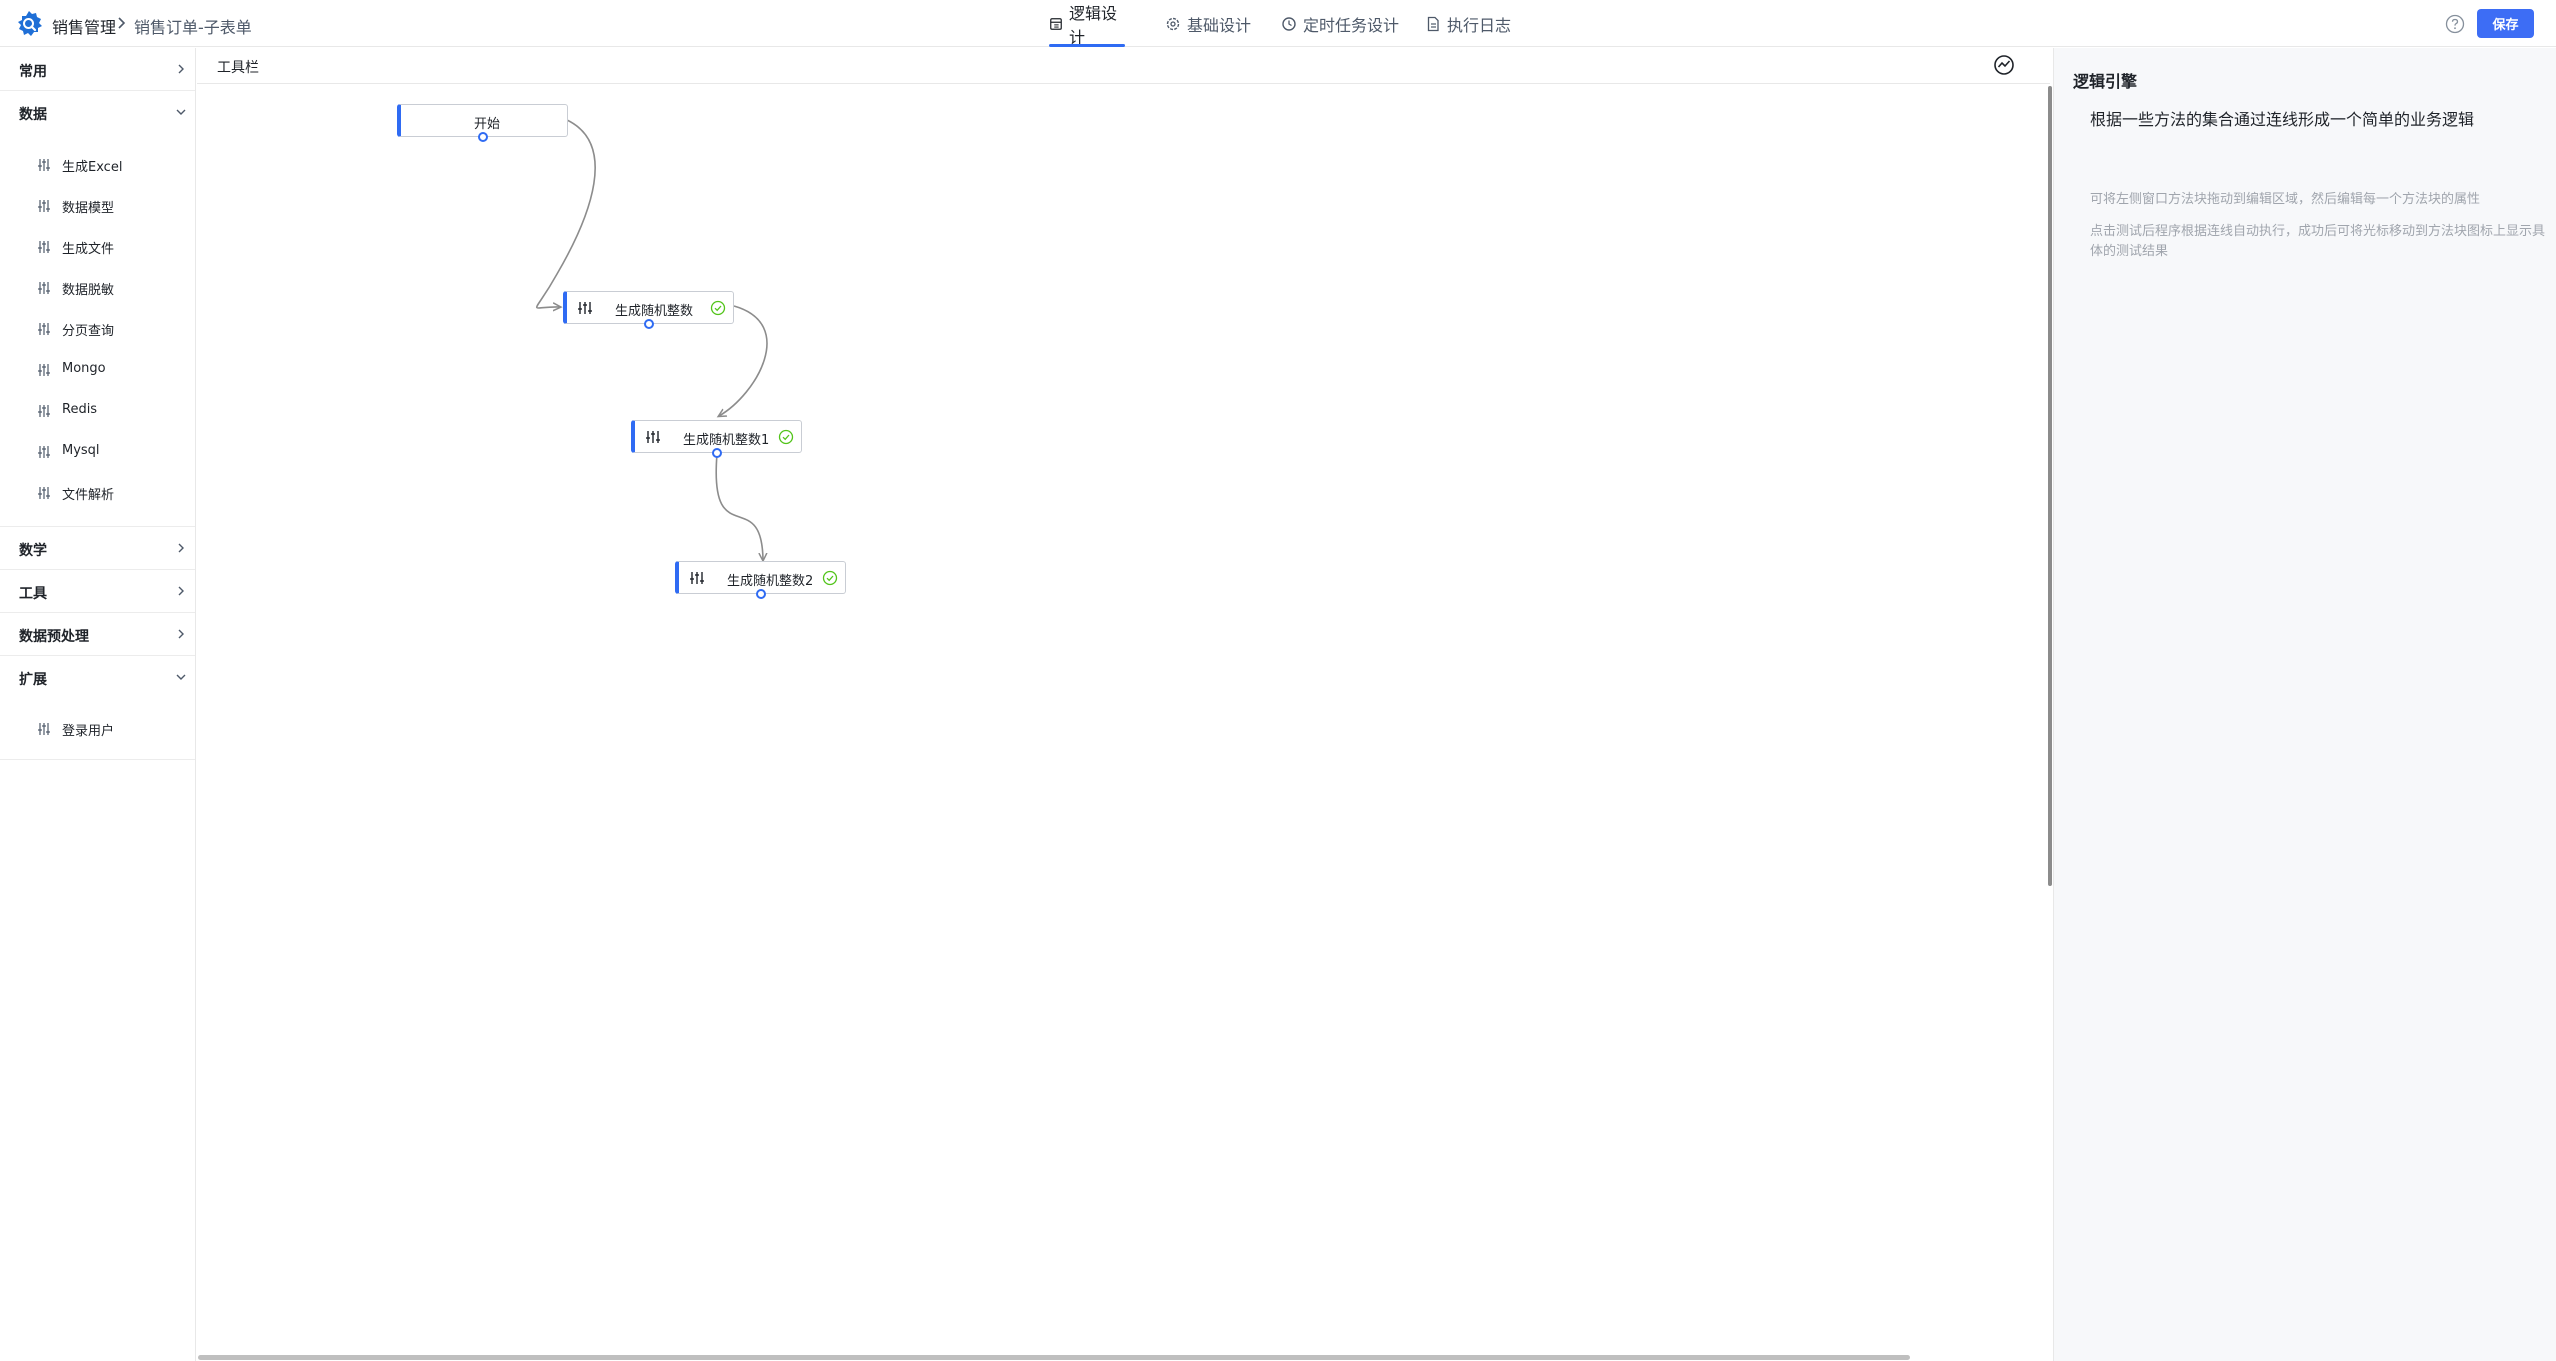 Image resolution: width=2556 pixels, height=1361 pixels. I want to click on divider, so click(97, 759).